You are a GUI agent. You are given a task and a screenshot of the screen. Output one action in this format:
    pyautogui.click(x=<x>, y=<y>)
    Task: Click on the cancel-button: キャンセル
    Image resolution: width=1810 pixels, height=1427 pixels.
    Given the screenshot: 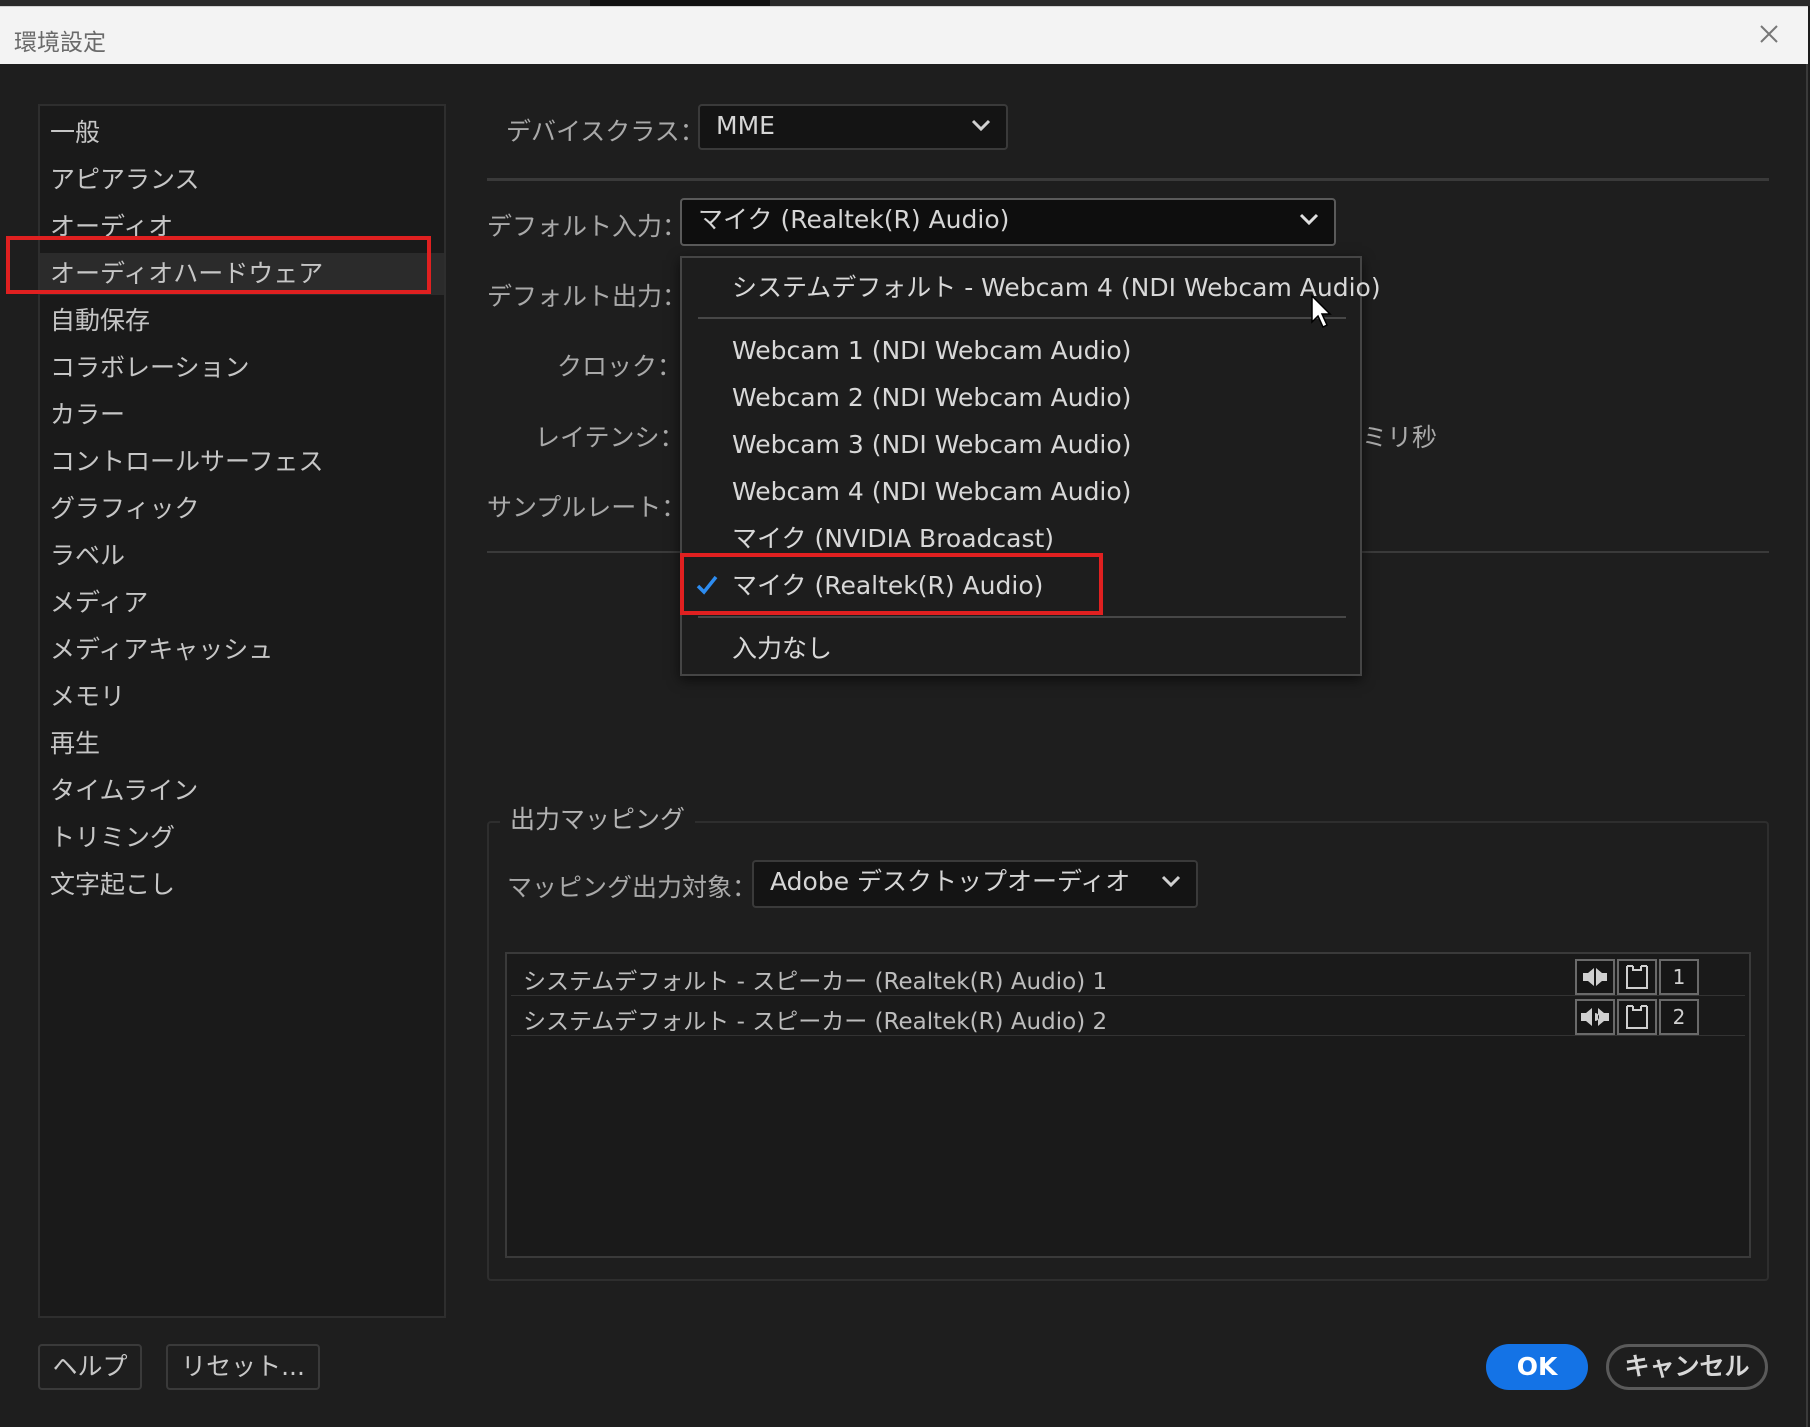 What is the action you would take?
    pyautogui.click(x=1687, y=1367)
    